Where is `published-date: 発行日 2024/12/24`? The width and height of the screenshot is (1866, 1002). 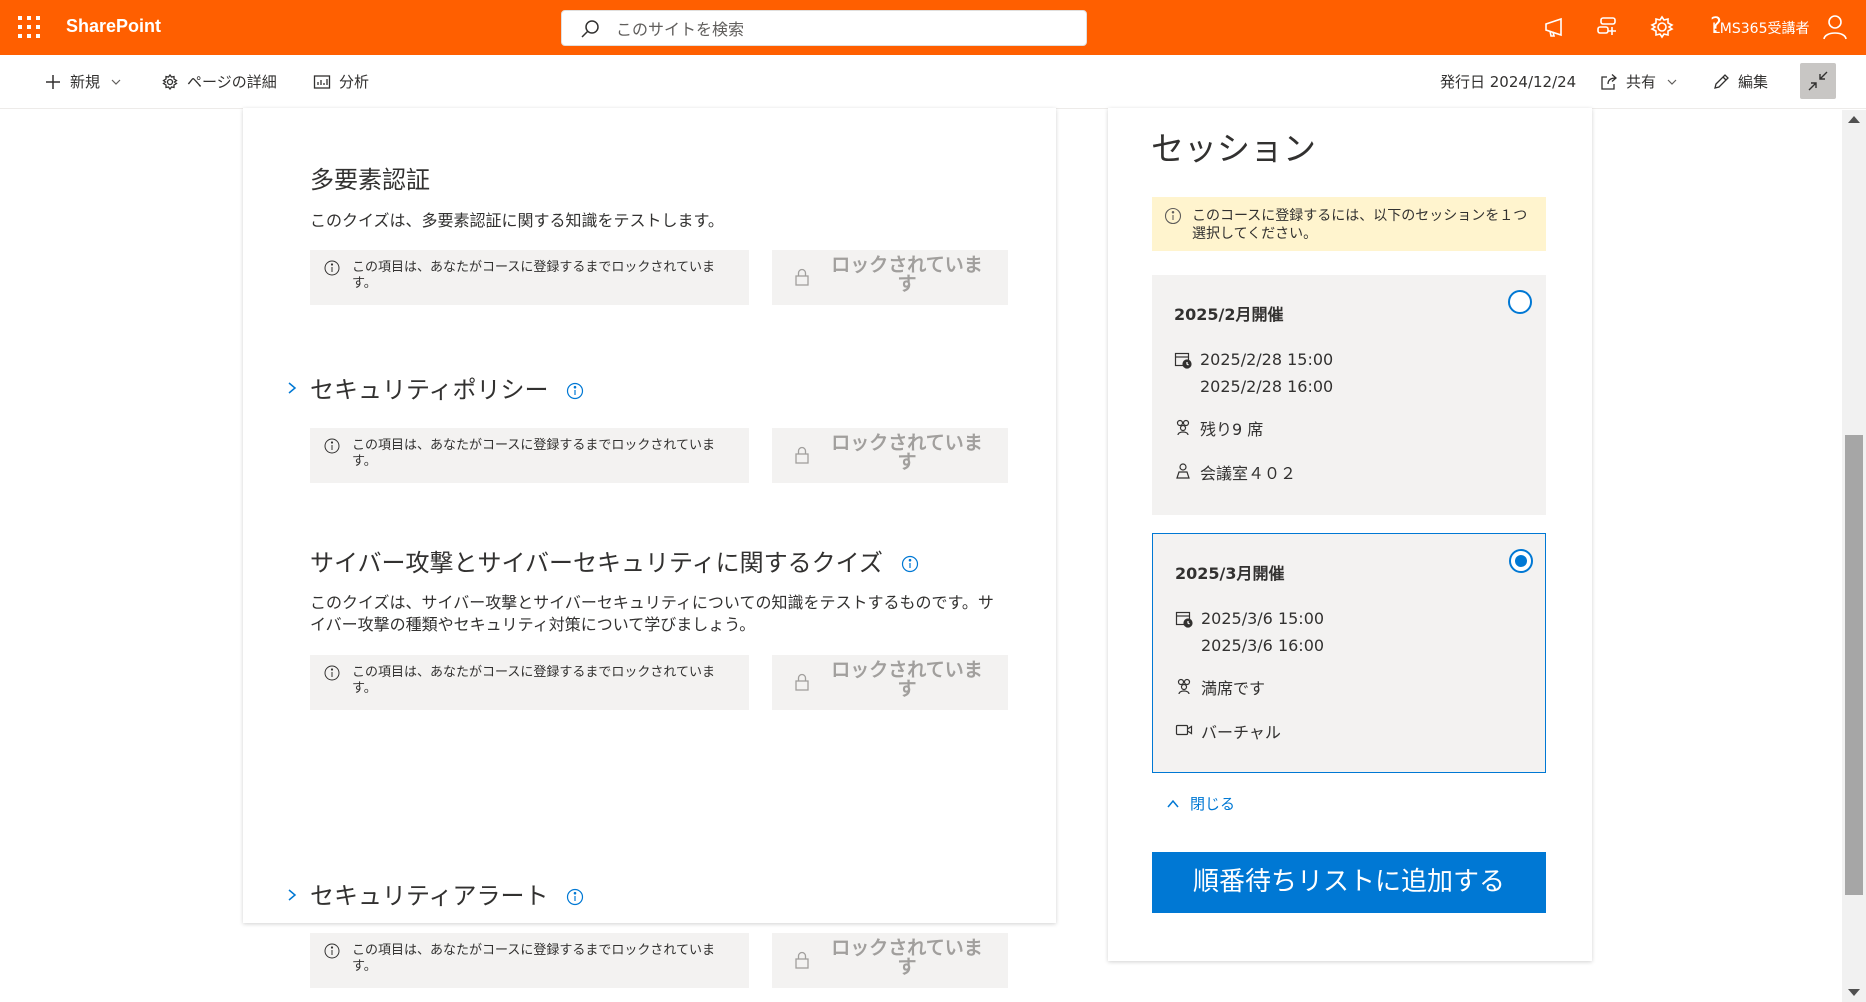
published-date: 発行日 2024/12/24 is located at coordinates (1508, 82).